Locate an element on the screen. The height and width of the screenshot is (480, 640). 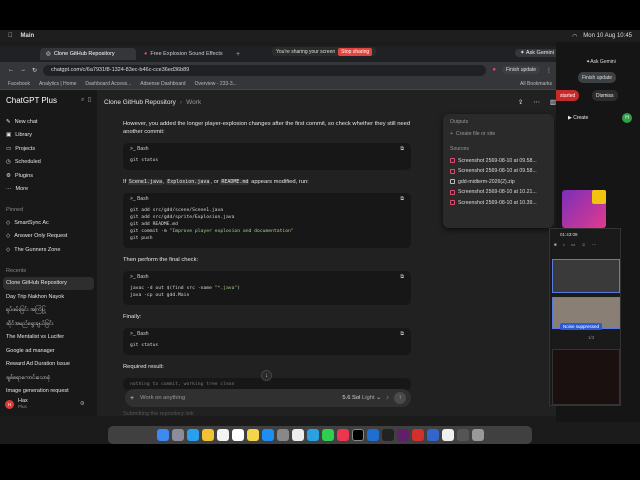
finder-icon is located at coordinates (162, 435).